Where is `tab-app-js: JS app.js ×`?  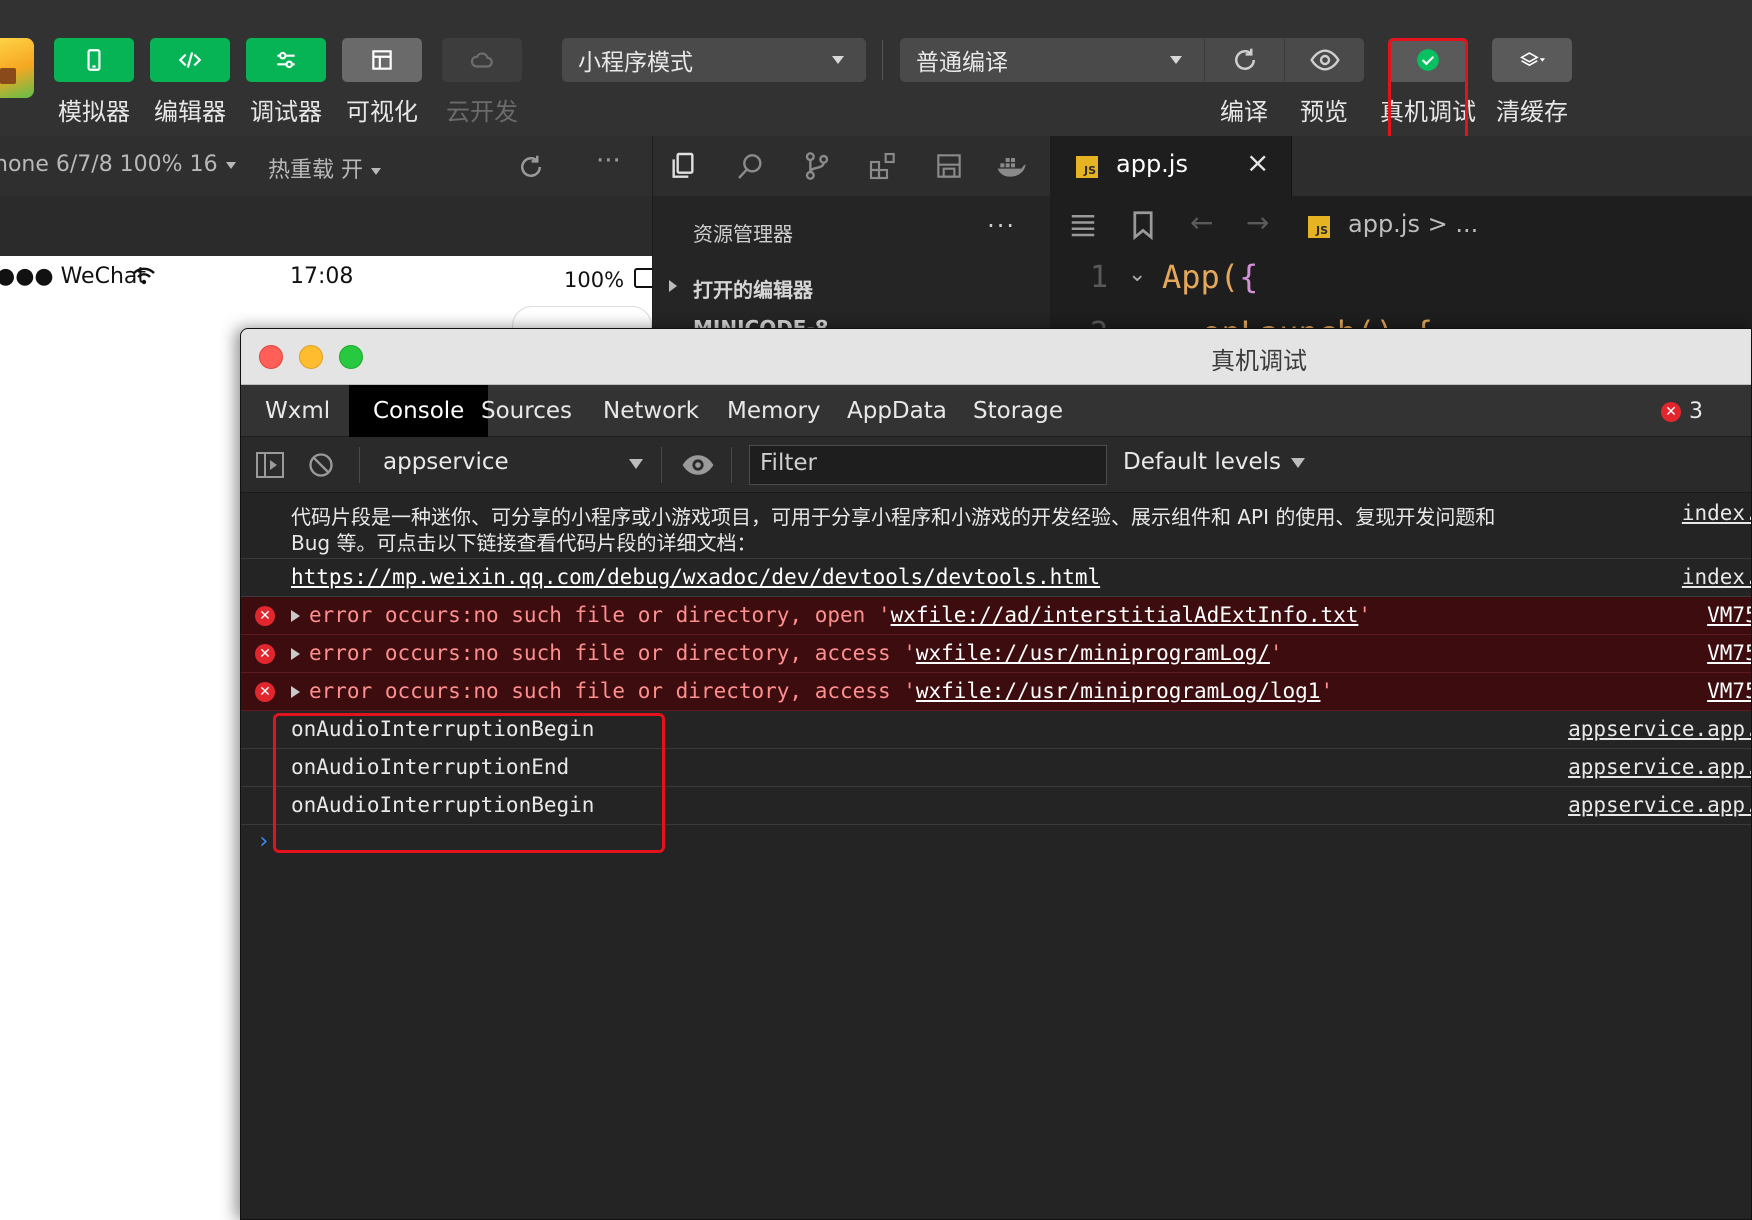
tab-app-js: JS app.js × is located at coordinates (1171, 166).